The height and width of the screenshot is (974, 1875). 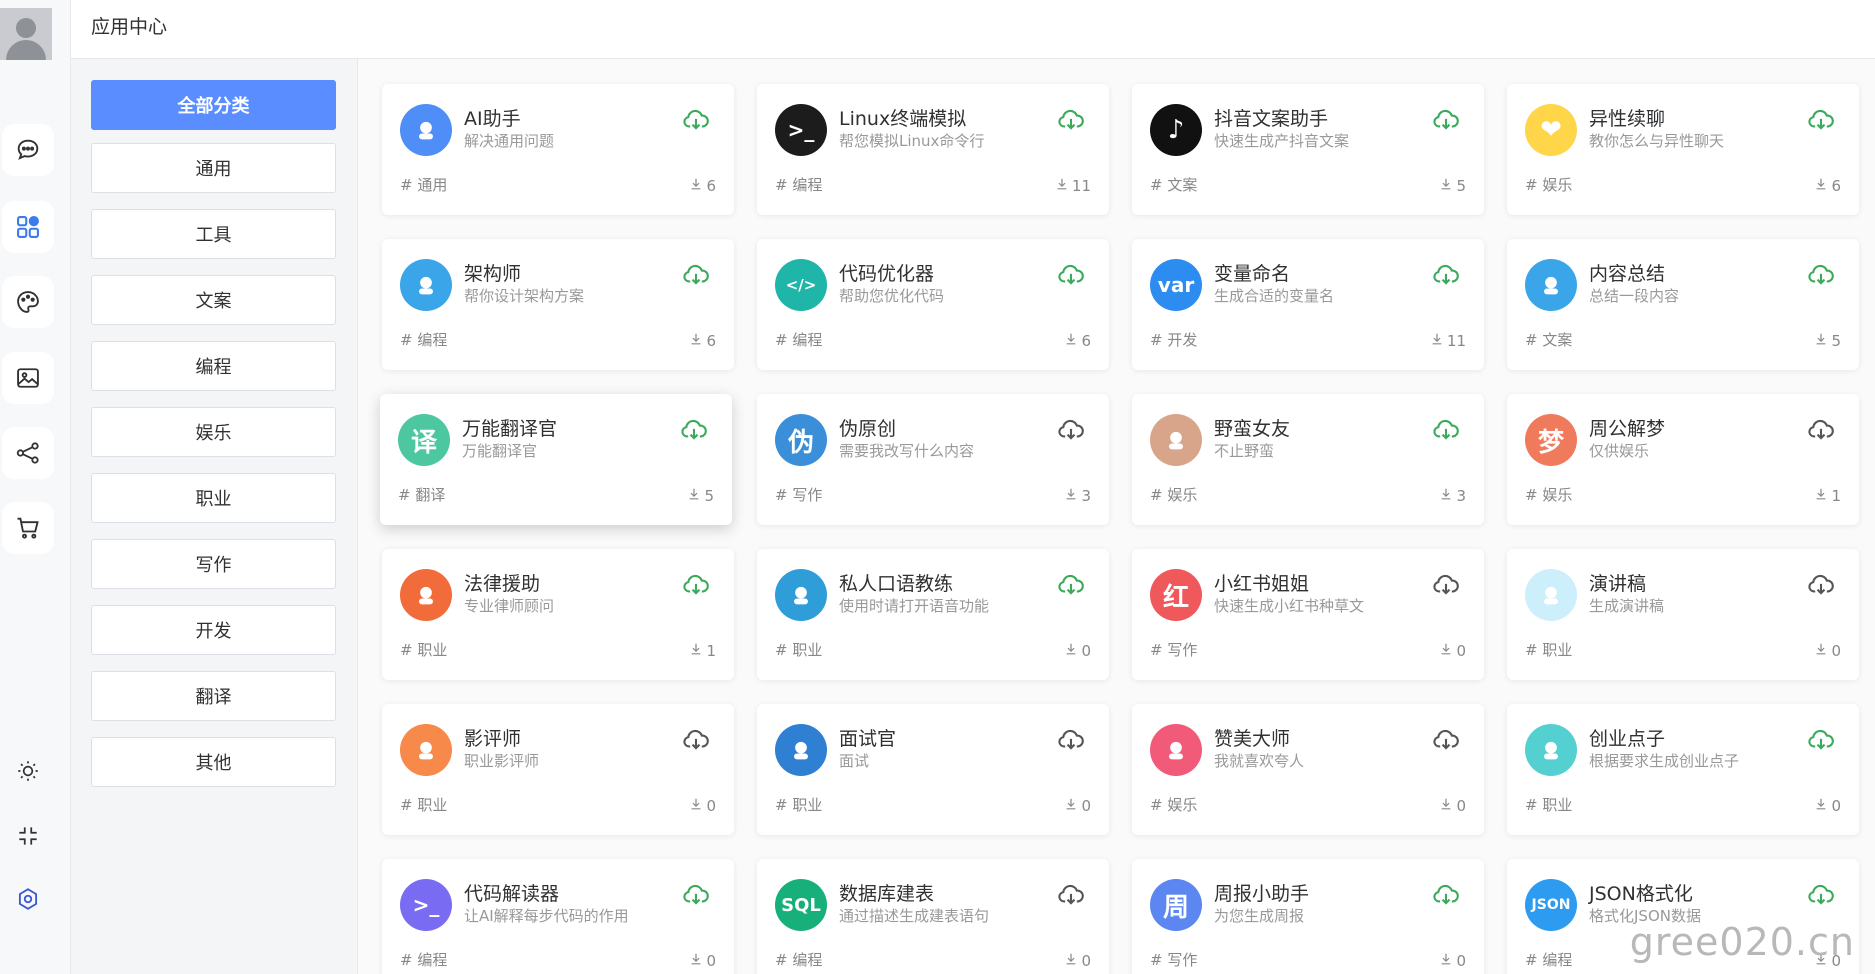 What do you see at coordinates (933, 459) in the screenshot?
I see `app-card: 伪伪原创 需要我改写什么内容 # 写作 3` at bounding box center [933, 459].